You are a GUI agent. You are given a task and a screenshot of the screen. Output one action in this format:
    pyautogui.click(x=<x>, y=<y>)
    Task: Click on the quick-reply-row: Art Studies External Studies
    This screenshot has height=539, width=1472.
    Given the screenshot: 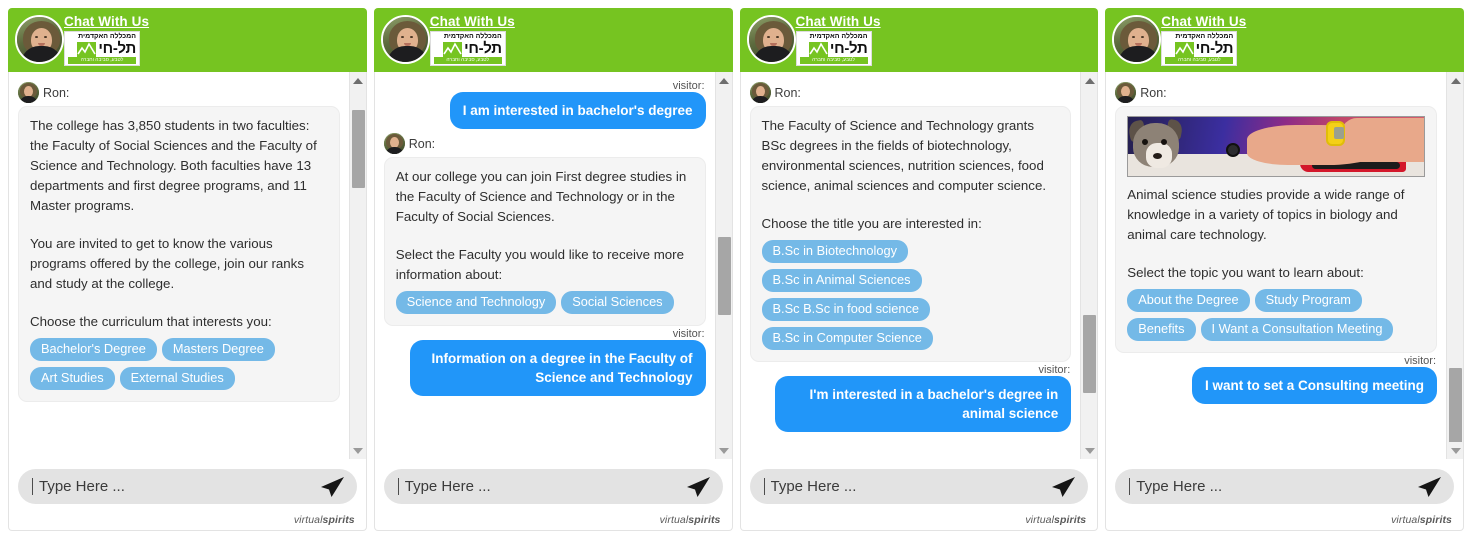 What is the action you would take?
    pyautogui.click(x=179, y=378)
    